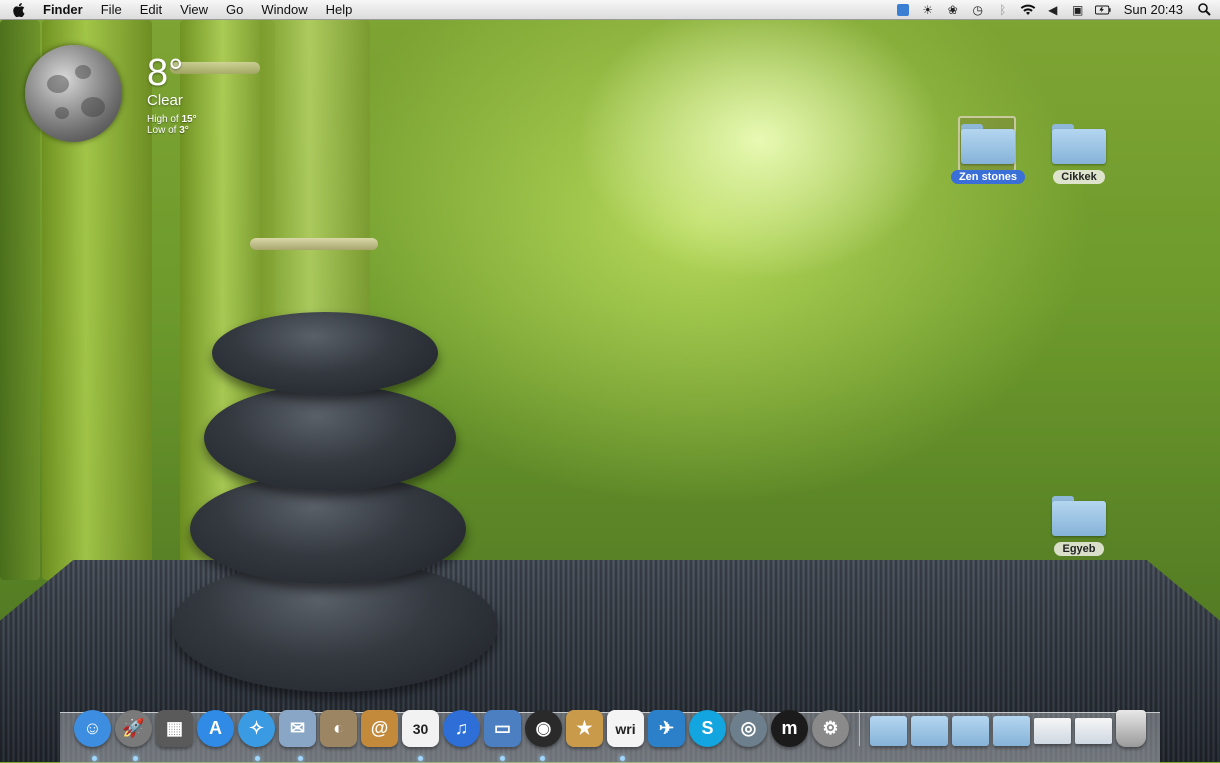 The image size is (1220, 763). What do you see at coordinates (73, 93) in the screenshot?
I see `moon-icon` at bounding box center [73, 93].